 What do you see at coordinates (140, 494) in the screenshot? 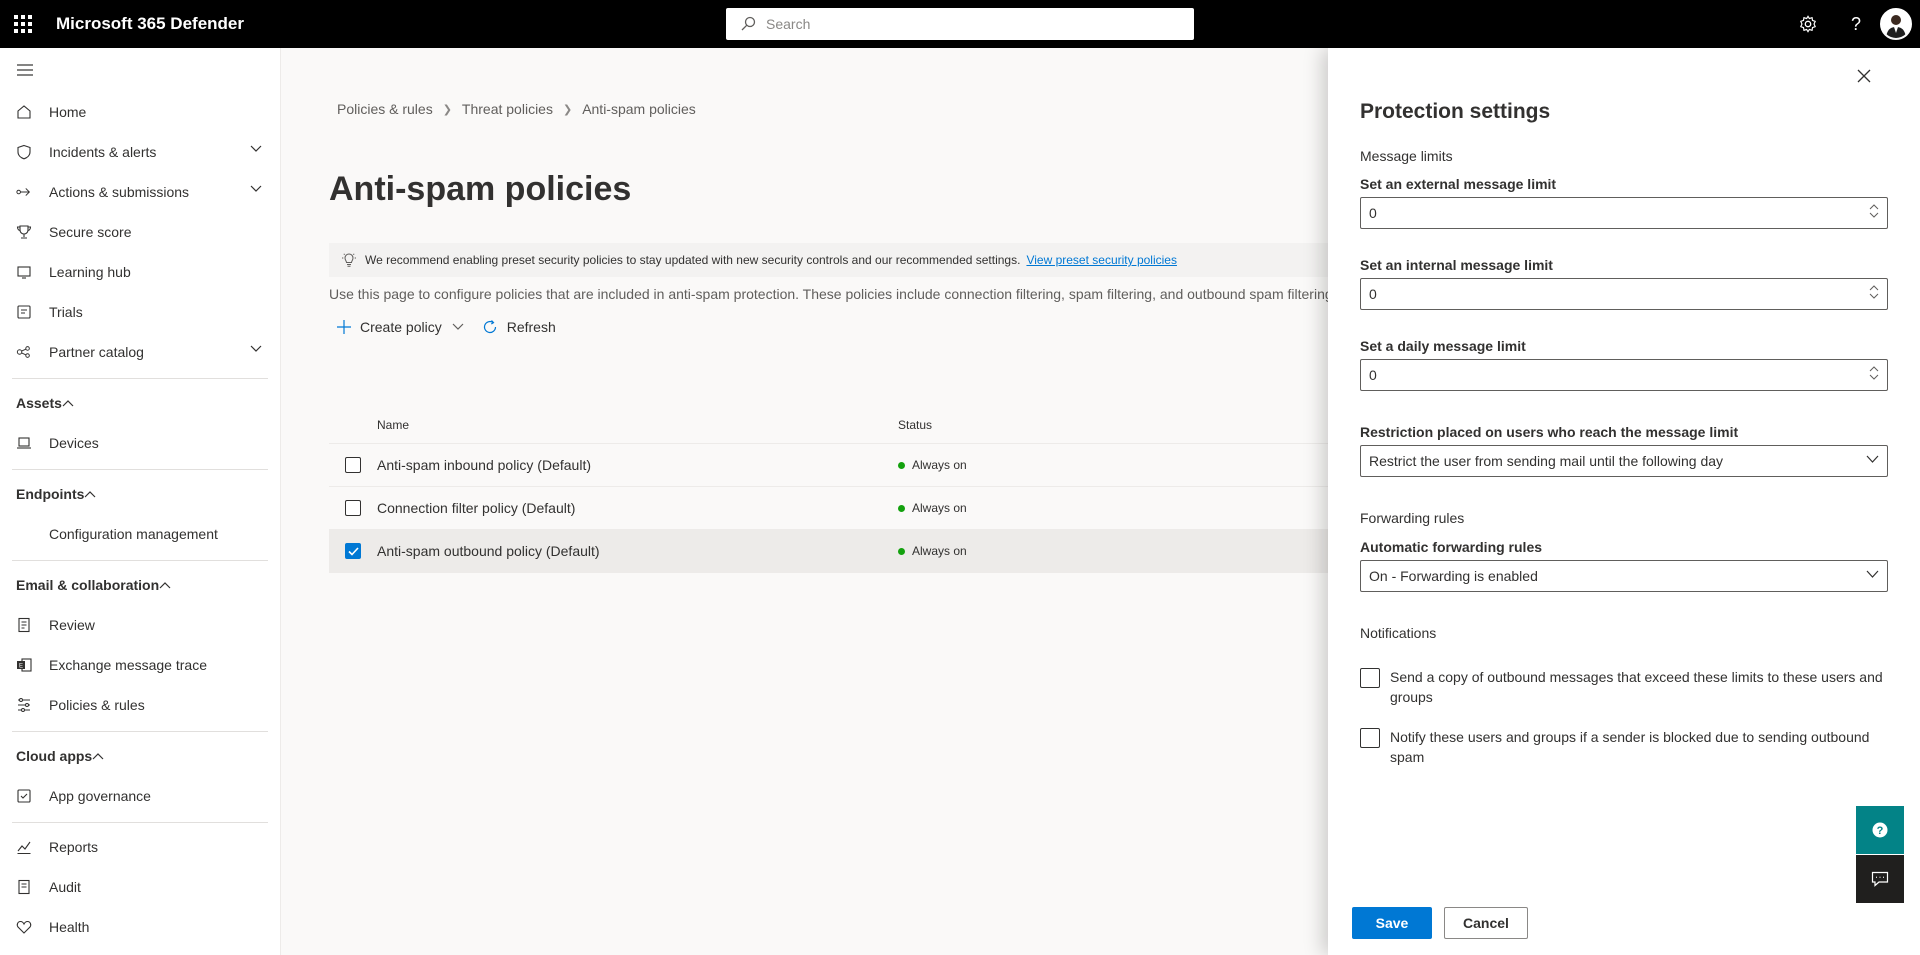
I see `sidebar-group-endpoints: Endpoints` at bounding box center [140, 494].